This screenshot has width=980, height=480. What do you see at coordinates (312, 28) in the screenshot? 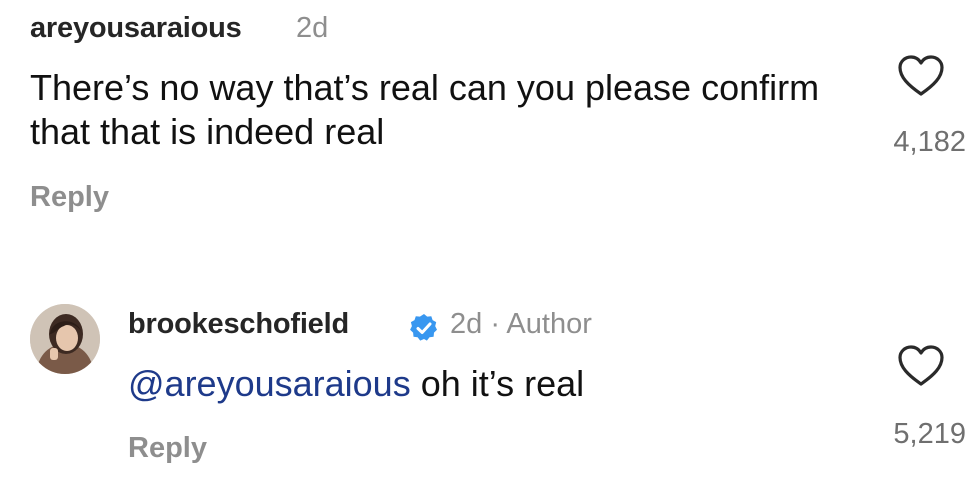
I see `comment-timestamp: 2d` at bounding box center [312, 28].